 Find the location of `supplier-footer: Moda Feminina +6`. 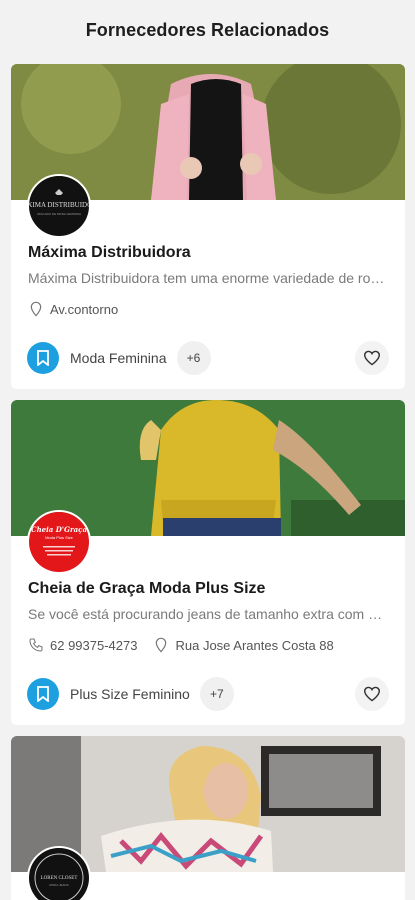

supplier-footer: Moda Feminina +6 is located at coordinates (208, 358).